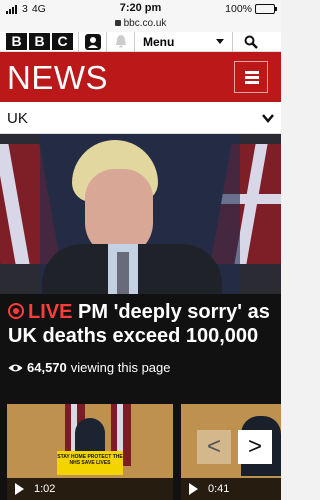 The height and width of the screenshot is (500, 320). I want to click on live-label: LIVE, so click(50, 312).